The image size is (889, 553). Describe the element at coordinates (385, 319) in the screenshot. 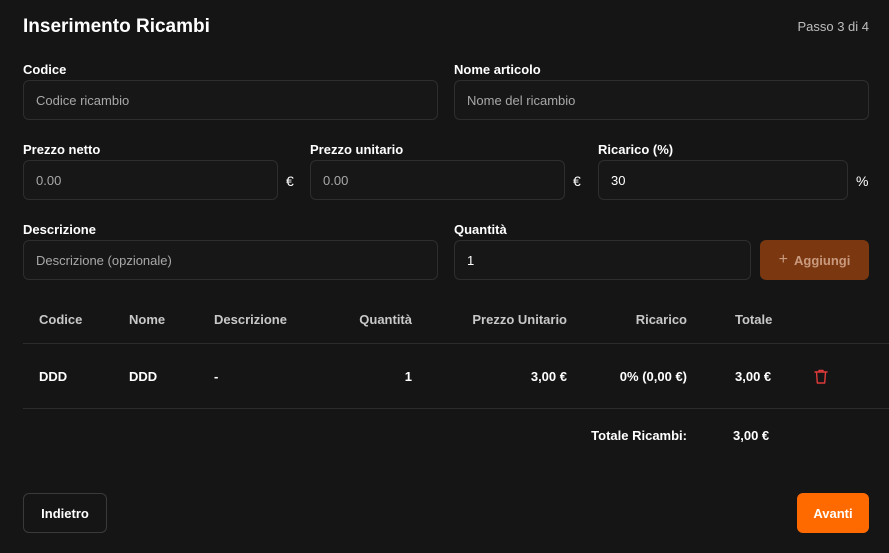

I see `col-header-quantita: Quantità` at that location.